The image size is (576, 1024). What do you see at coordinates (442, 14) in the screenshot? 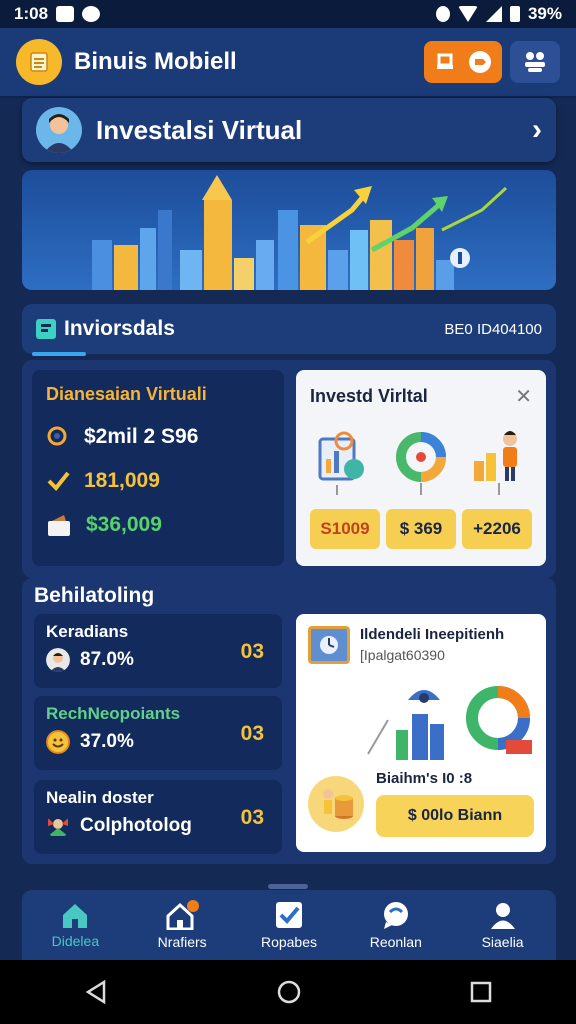
I see `location-icon` at bounding box center [442, 14].